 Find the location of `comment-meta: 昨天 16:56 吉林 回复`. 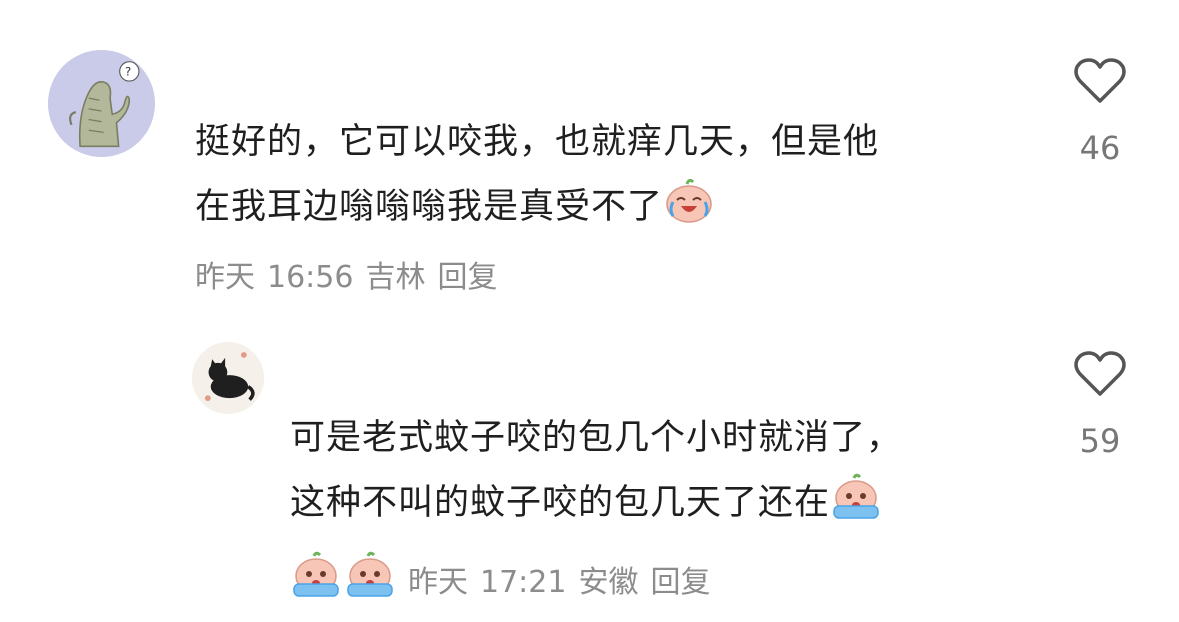

comment-meta: 昨天 16:56 吉林 回复 is located at coordinates (352, 278).